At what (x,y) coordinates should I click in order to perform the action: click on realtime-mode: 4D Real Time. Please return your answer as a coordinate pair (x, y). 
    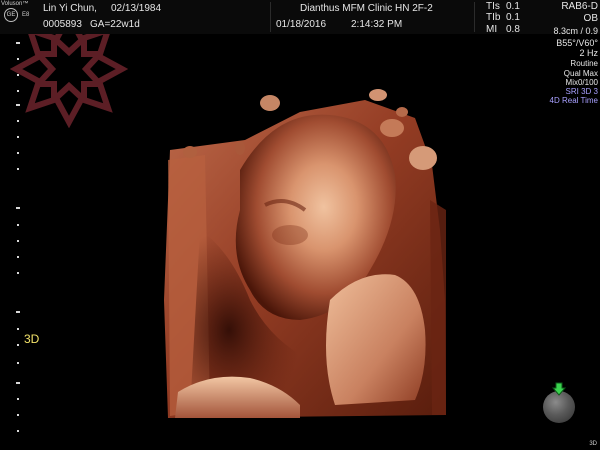
    Looking at the image, I should click on (573, 100).